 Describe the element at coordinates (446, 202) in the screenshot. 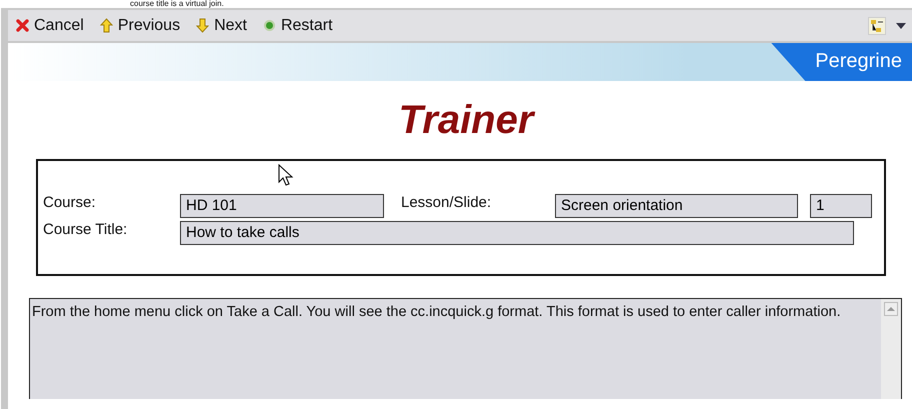

I see `field-label: Lesson/Slide:` at that location.